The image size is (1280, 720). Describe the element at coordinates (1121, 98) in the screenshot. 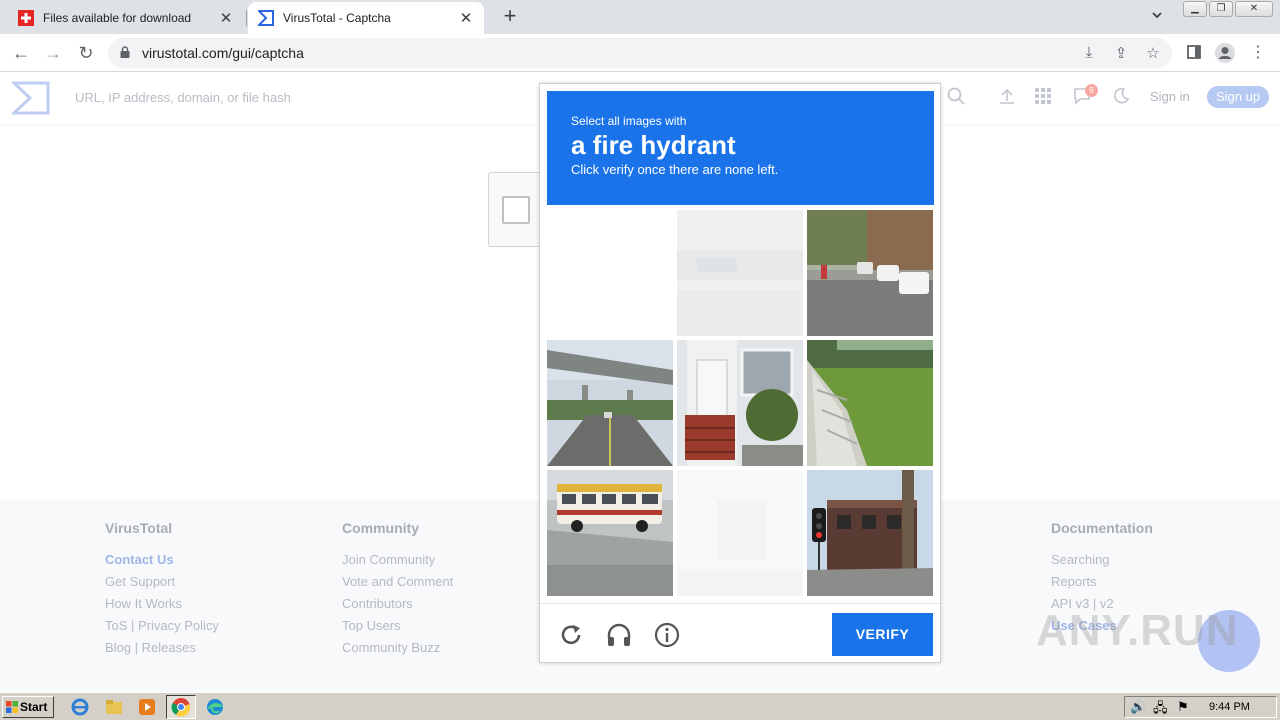

I see `dark-mode-moon-icon` at that location.